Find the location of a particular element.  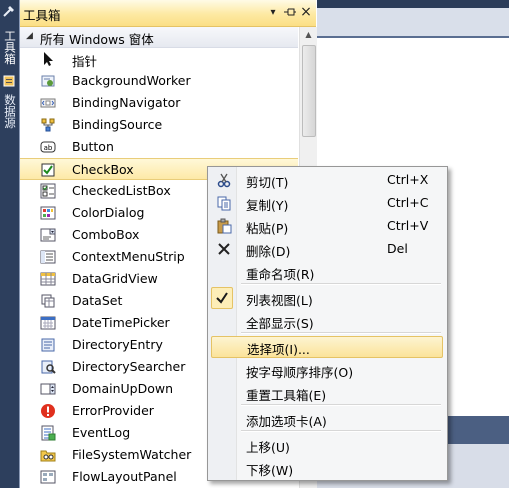

toolbox-item-label: BindingSource is located at coordinates (117, 124).